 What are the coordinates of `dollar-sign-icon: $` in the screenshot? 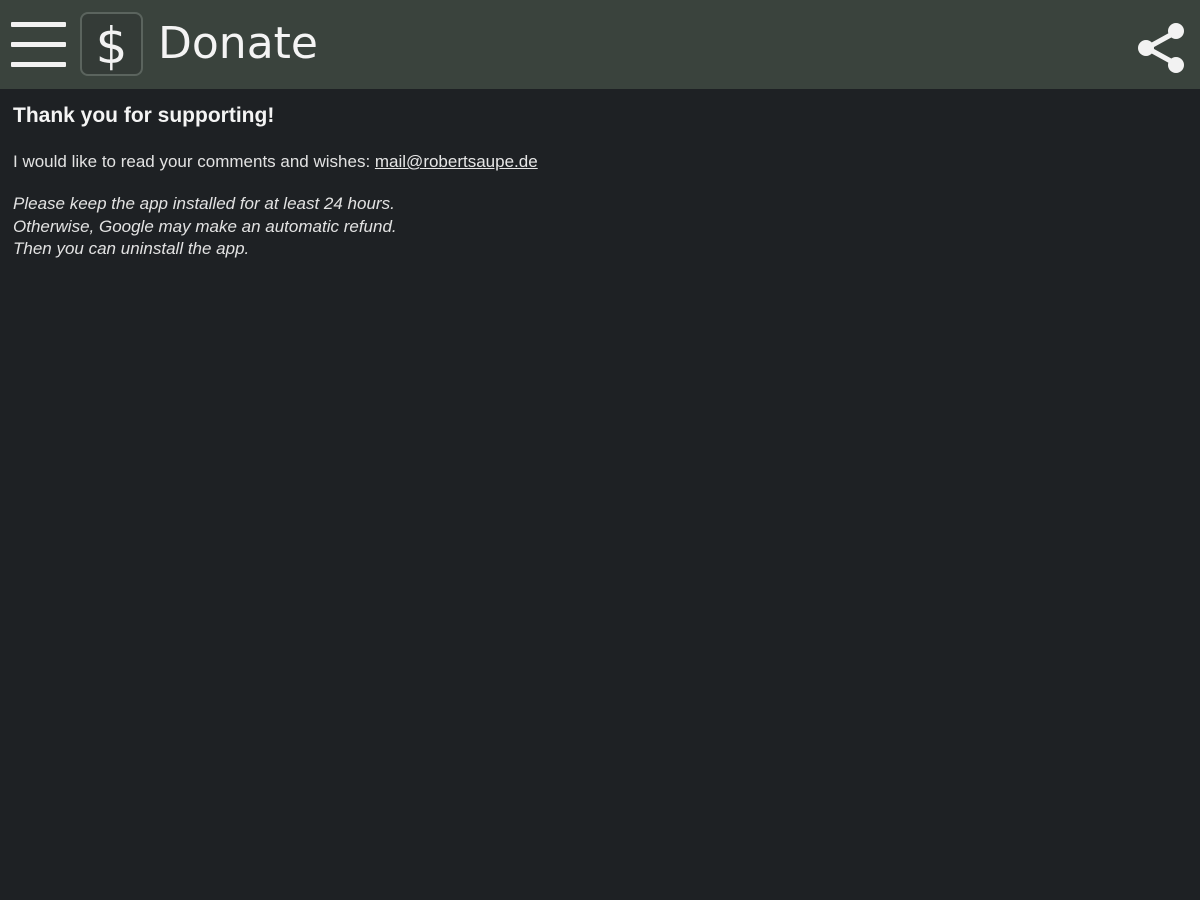 It's located at (111, 44).